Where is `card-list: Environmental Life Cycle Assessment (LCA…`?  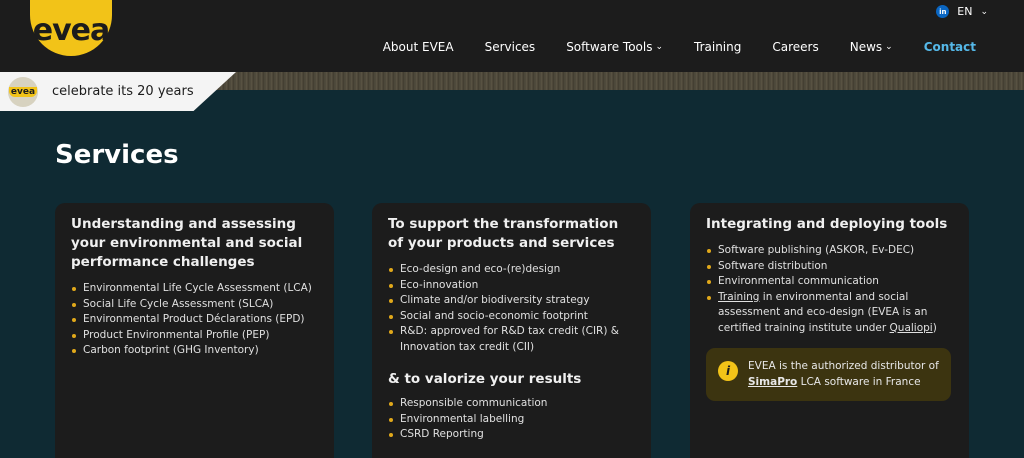 card-list: Environmental Life Cycle Assessment (LCA… is located at coordinates (194, 320).